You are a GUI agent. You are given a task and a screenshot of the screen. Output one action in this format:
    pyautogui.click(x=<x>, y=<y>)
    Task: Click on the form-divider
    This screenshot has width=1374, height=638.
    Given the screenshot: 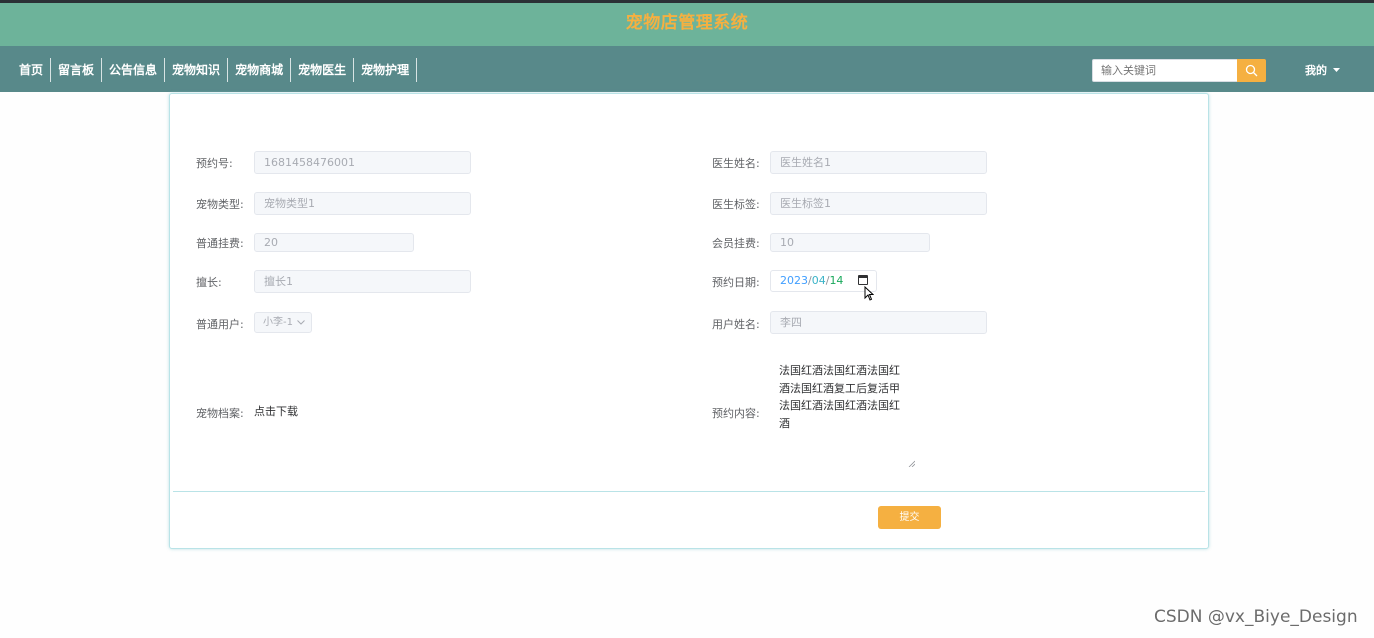 What is the action you would take?
    pyautogui.click(x=689, y=491)
    